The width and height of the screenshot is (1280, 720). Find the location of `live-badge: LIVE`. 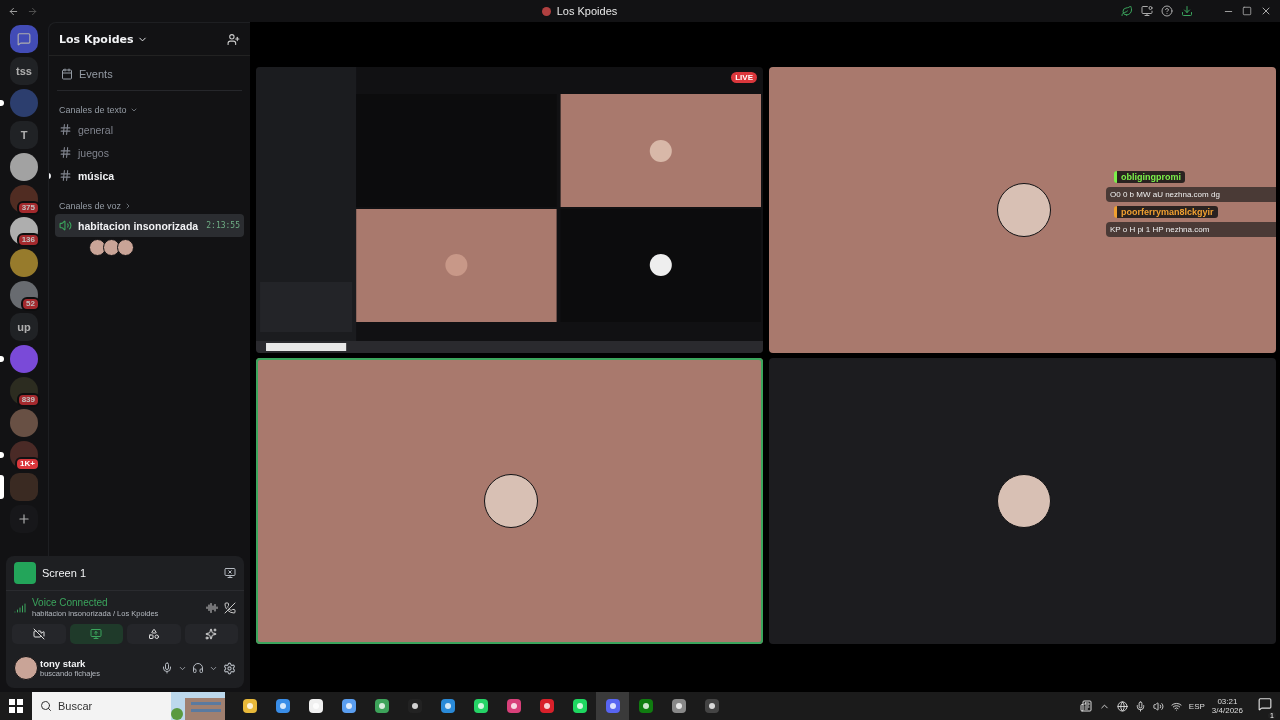

live-badge: LIVE is located at coordinates (744, 77).